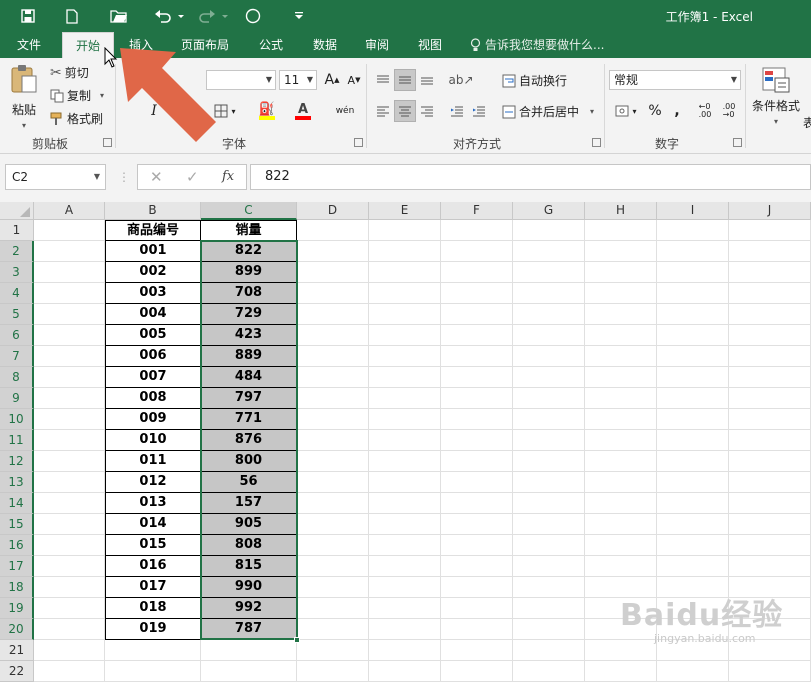 The height and width of the screenshot is (682, 811). I want to click on sales-cell: 899, so click(249, 272).